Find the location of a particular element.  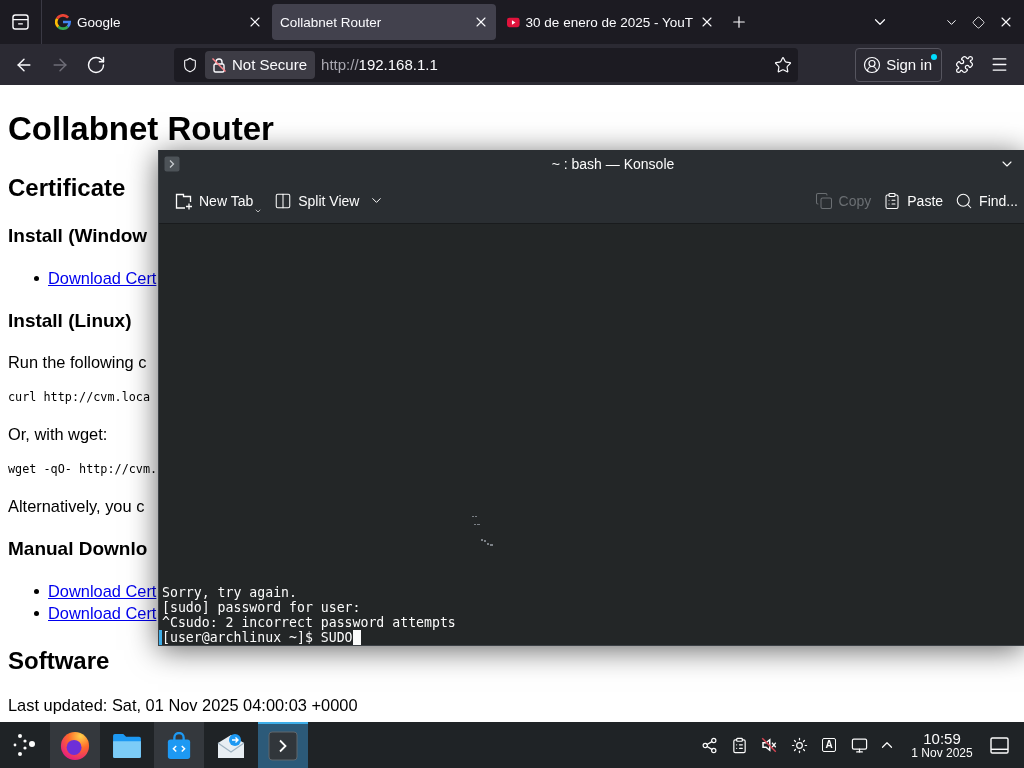

toolbar-button: Split View is located at coordinates (329, 200).